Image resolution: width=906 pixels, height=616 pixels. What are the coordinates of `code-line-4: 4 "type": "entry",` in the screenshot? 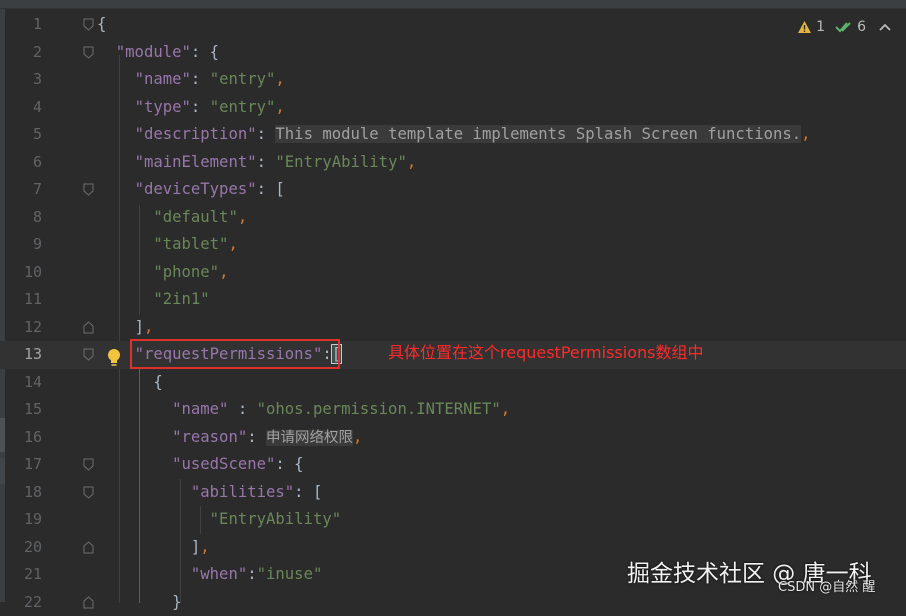 It's located at (453, 108).